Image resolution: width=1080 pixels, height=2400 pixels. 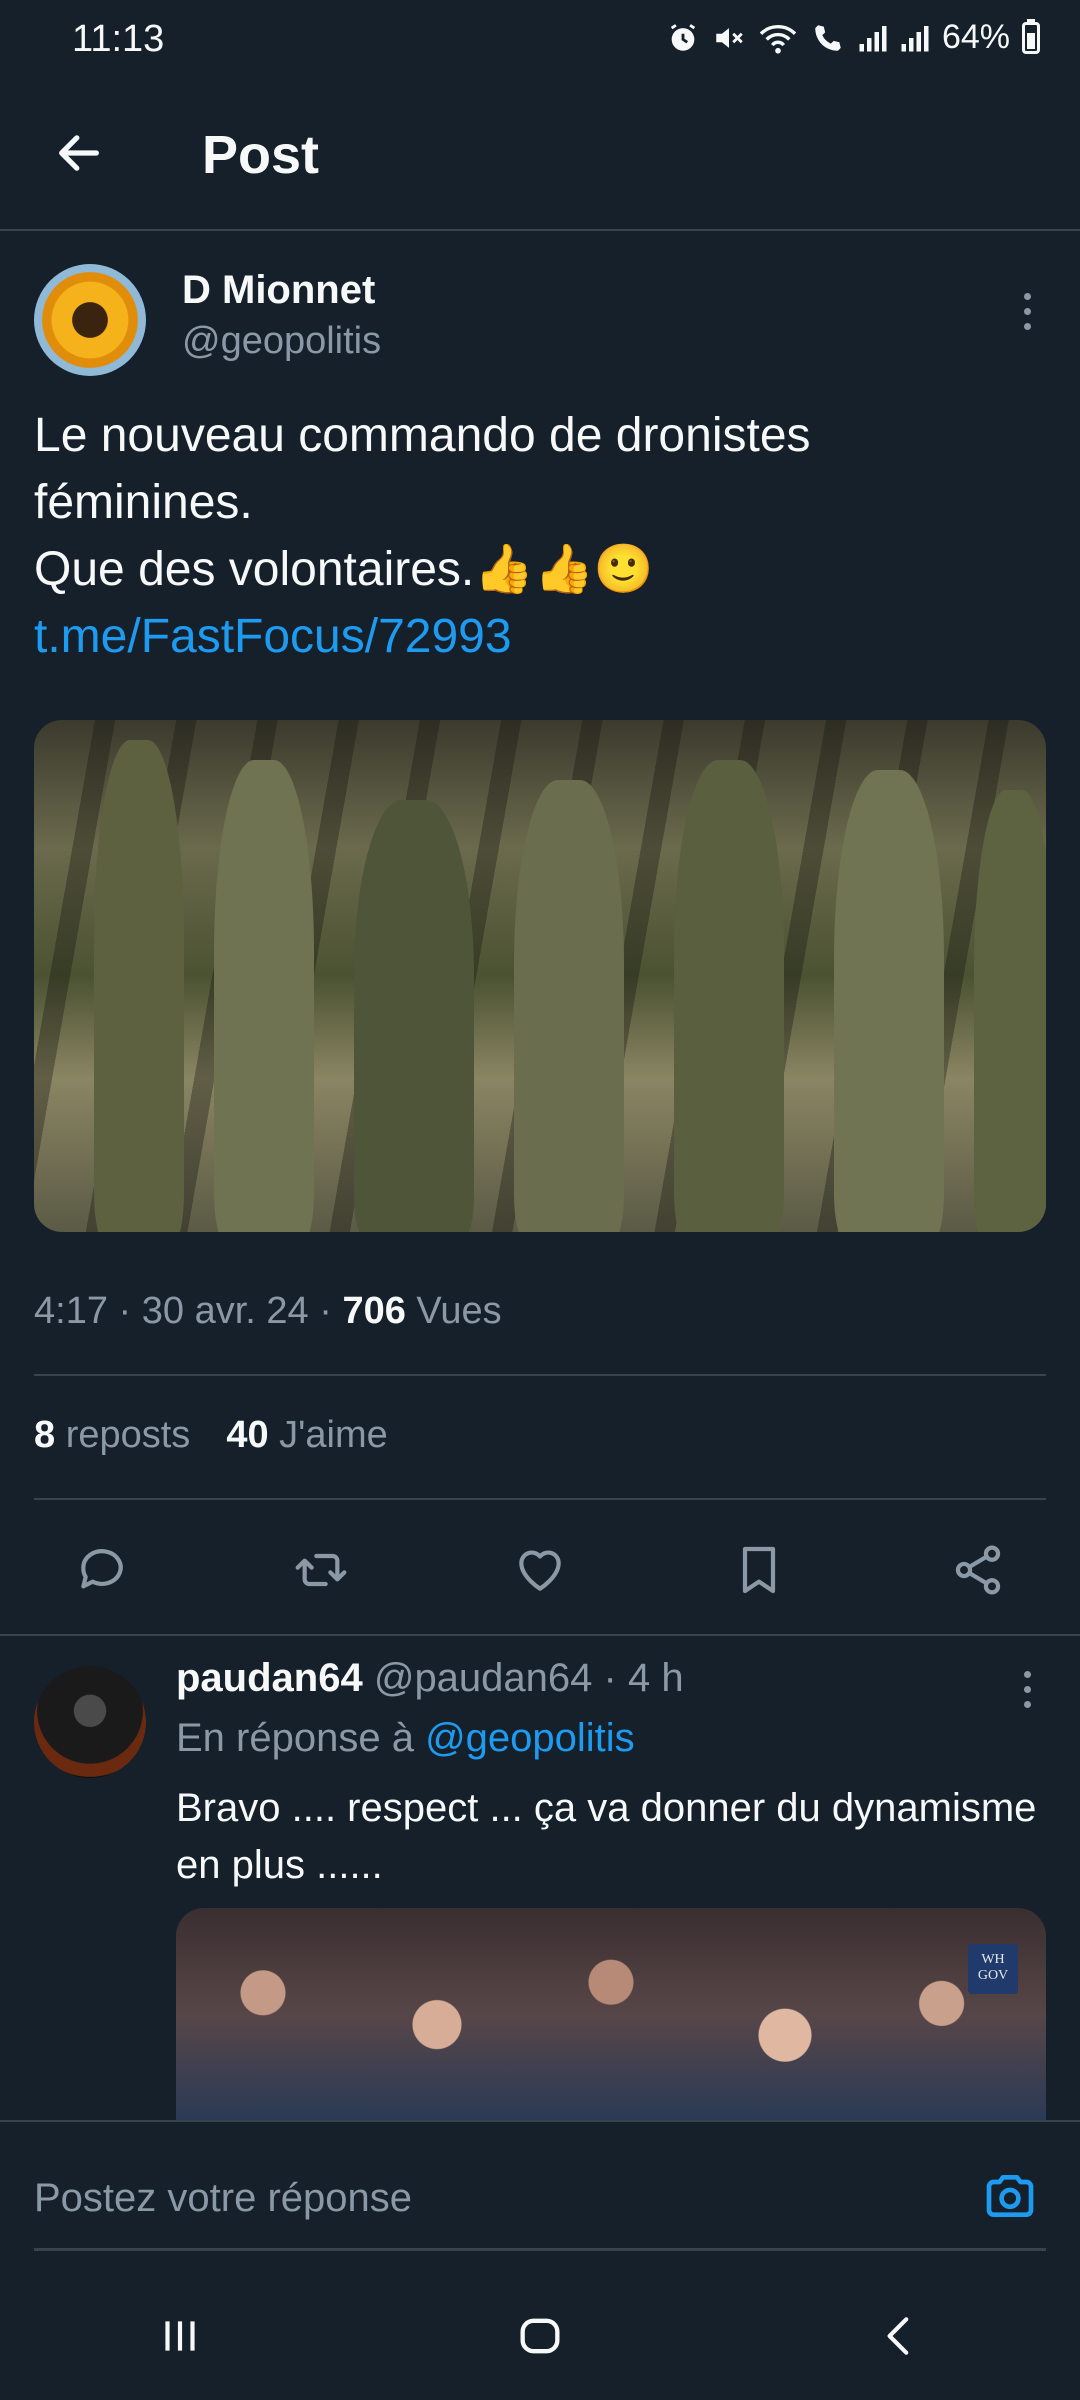 I want to click on back-button, so click(x=79, y=153).